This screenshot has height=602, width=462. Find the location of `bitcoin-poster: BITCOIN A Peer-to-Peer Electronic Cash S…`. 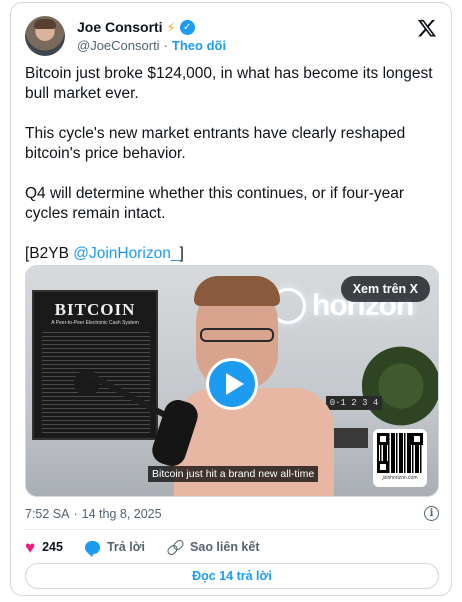

bitcoin-poster: BITCOIN A Peer-to-Peer Electronic Cash S… is located at coordinates (95, 365).